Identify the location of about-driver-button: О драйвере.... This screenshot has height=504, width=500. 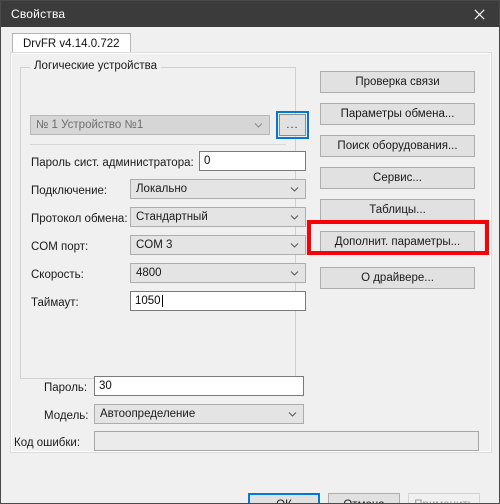
(397, 278).